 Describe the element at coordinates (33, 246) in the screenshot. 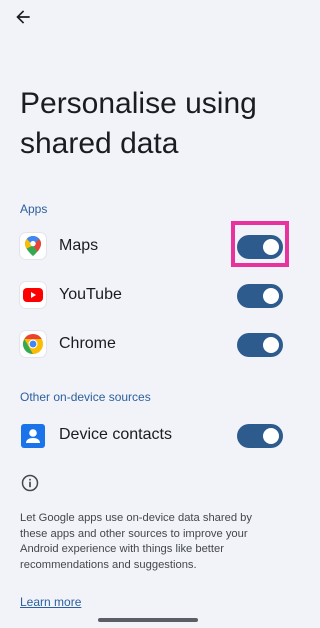

I see `google-maps-icon` at that location.